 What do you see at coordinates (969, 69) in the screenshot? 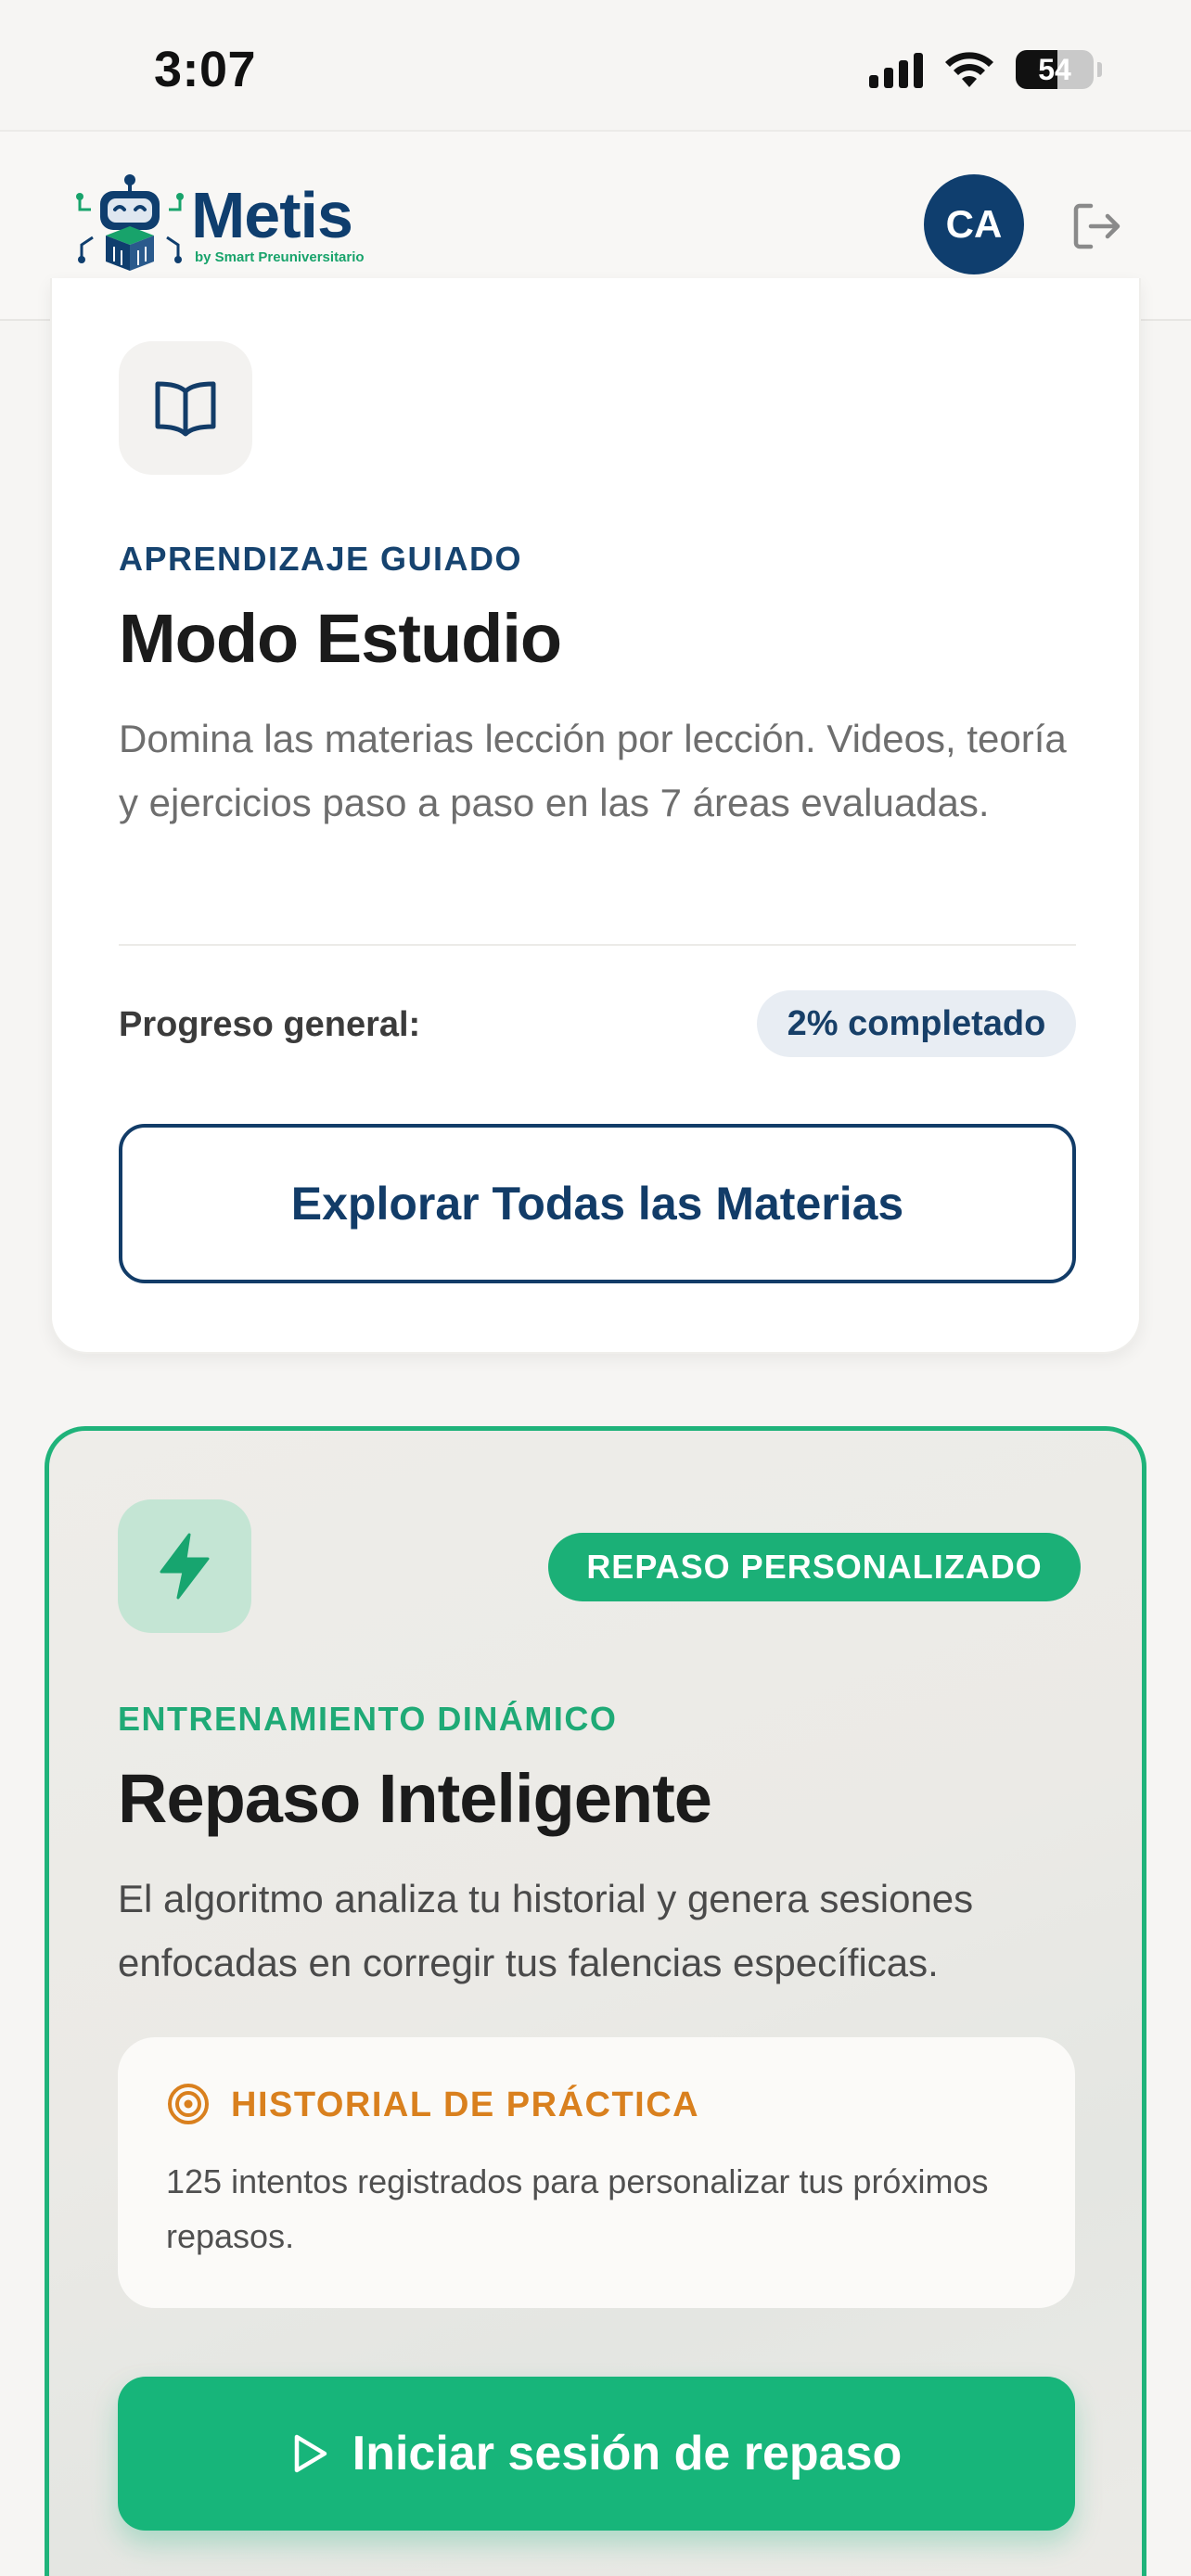
I see `wifi-icon` at bounding box center [969, 69].